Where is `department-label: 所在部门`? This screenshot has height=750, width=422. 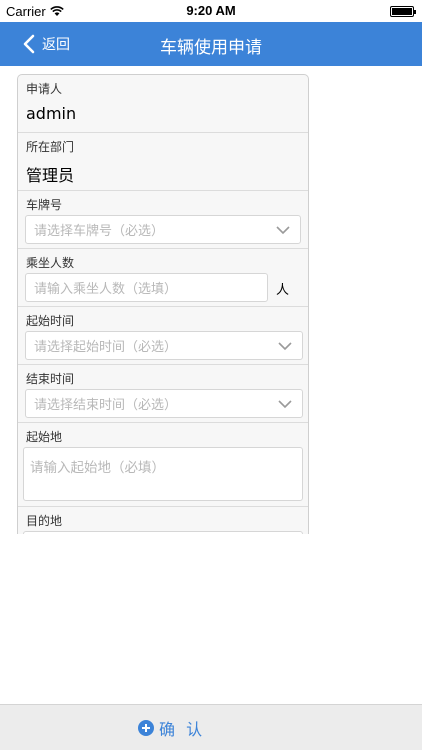 department-label: 所在部门 is located at coordinates (50, 147).